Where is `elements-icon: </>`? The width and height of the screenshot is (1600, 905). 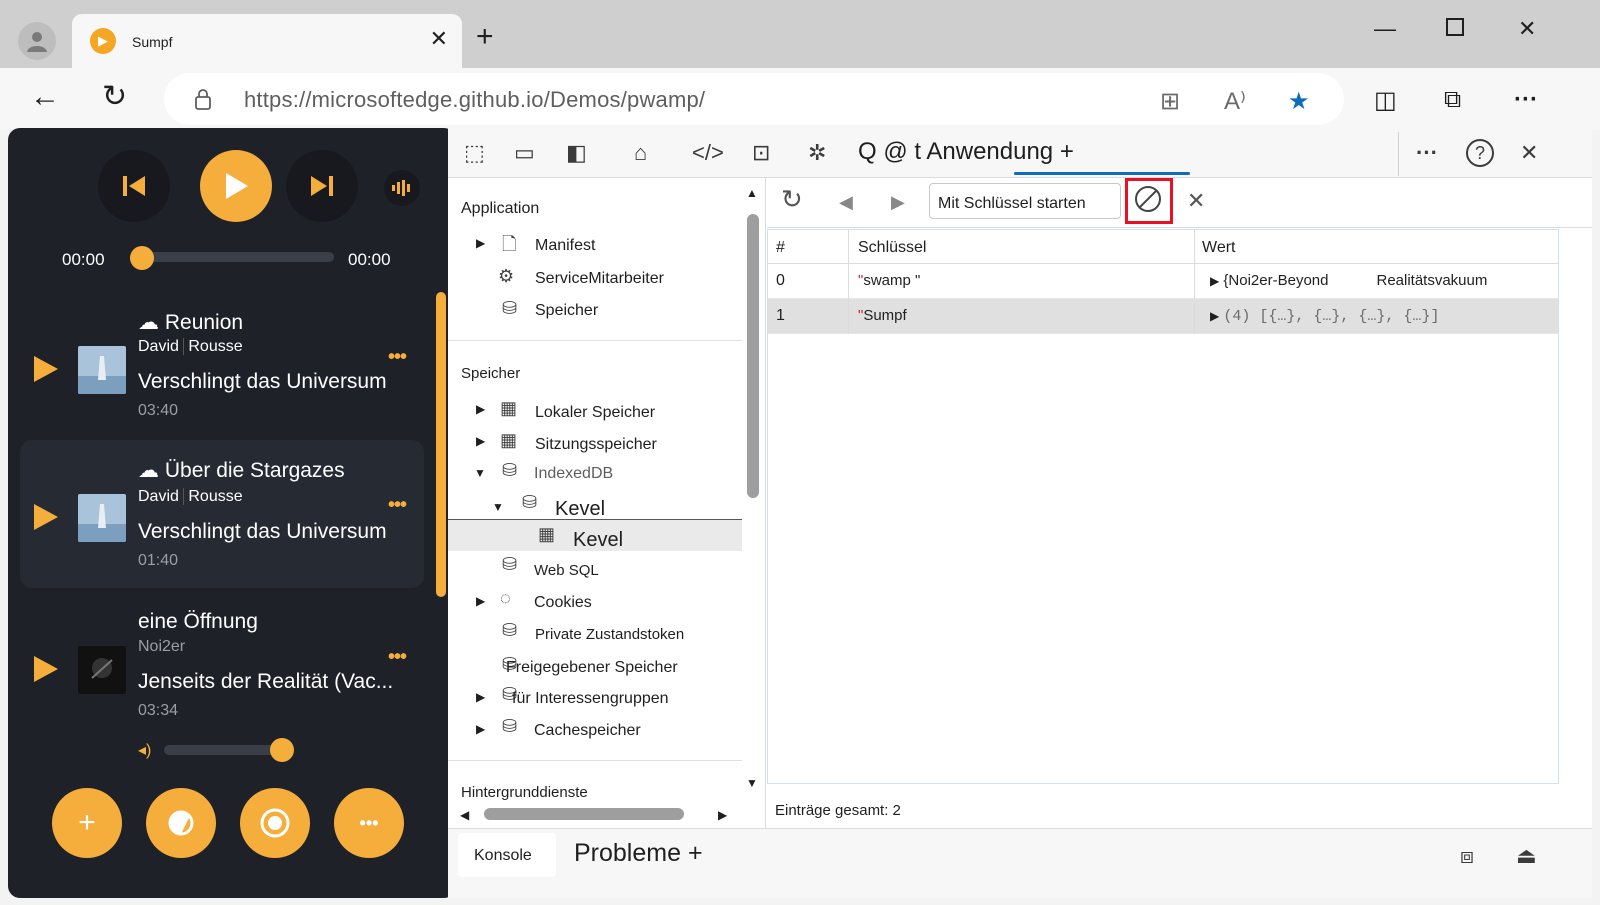 elements-icon: </> is located at coordinates (708, 153).